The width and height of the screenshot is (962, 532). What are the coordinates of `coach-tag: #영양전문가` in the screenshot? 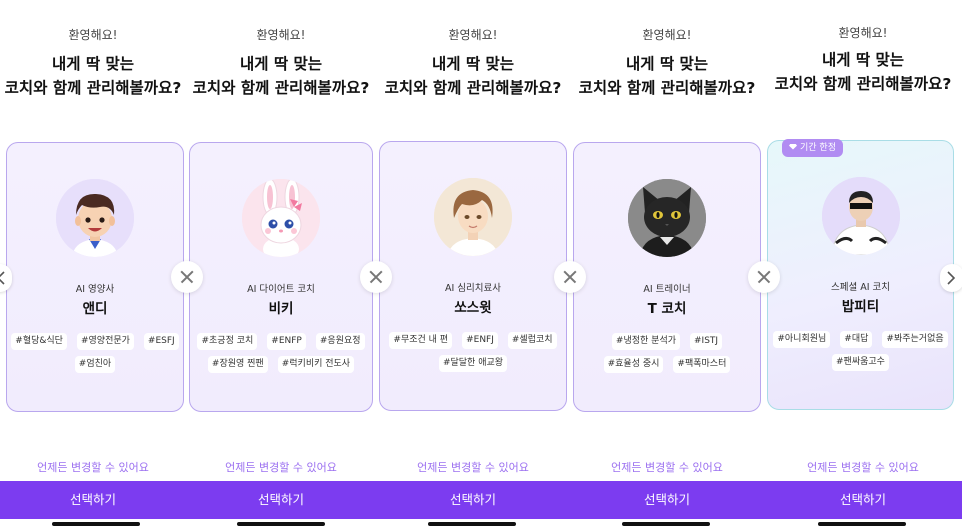 It's located at (105, 341).